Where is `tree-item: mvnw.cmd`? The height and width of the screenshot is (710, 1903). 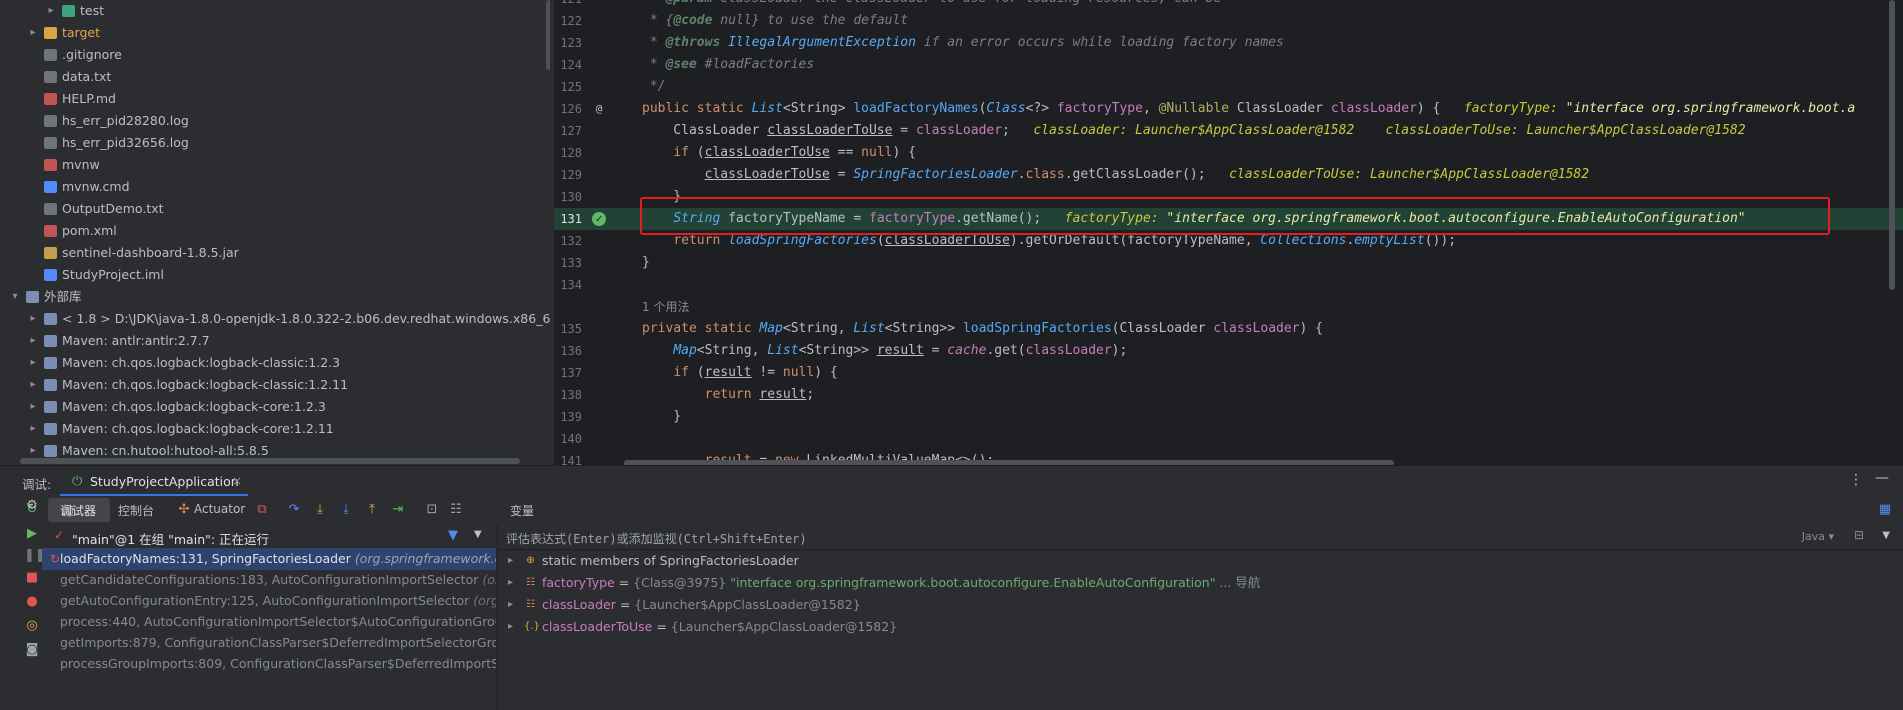
tree-item: mvnw.cmd is located at coordinates (275, 187).